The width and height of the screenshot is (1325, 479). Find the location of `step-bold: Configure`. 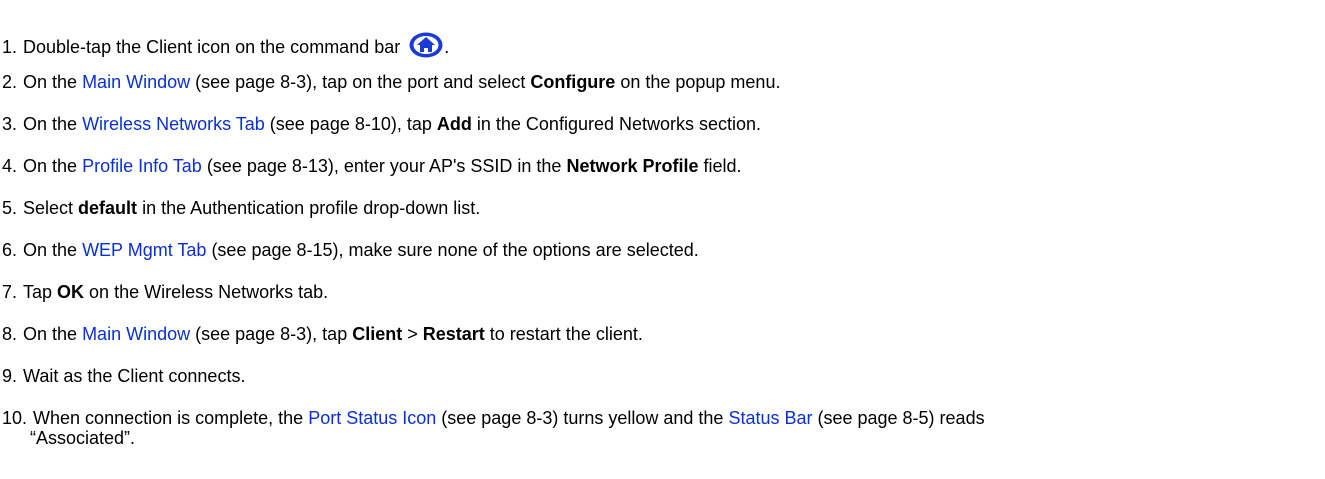

step-bold: Configure is located at coordinates (573, 82).